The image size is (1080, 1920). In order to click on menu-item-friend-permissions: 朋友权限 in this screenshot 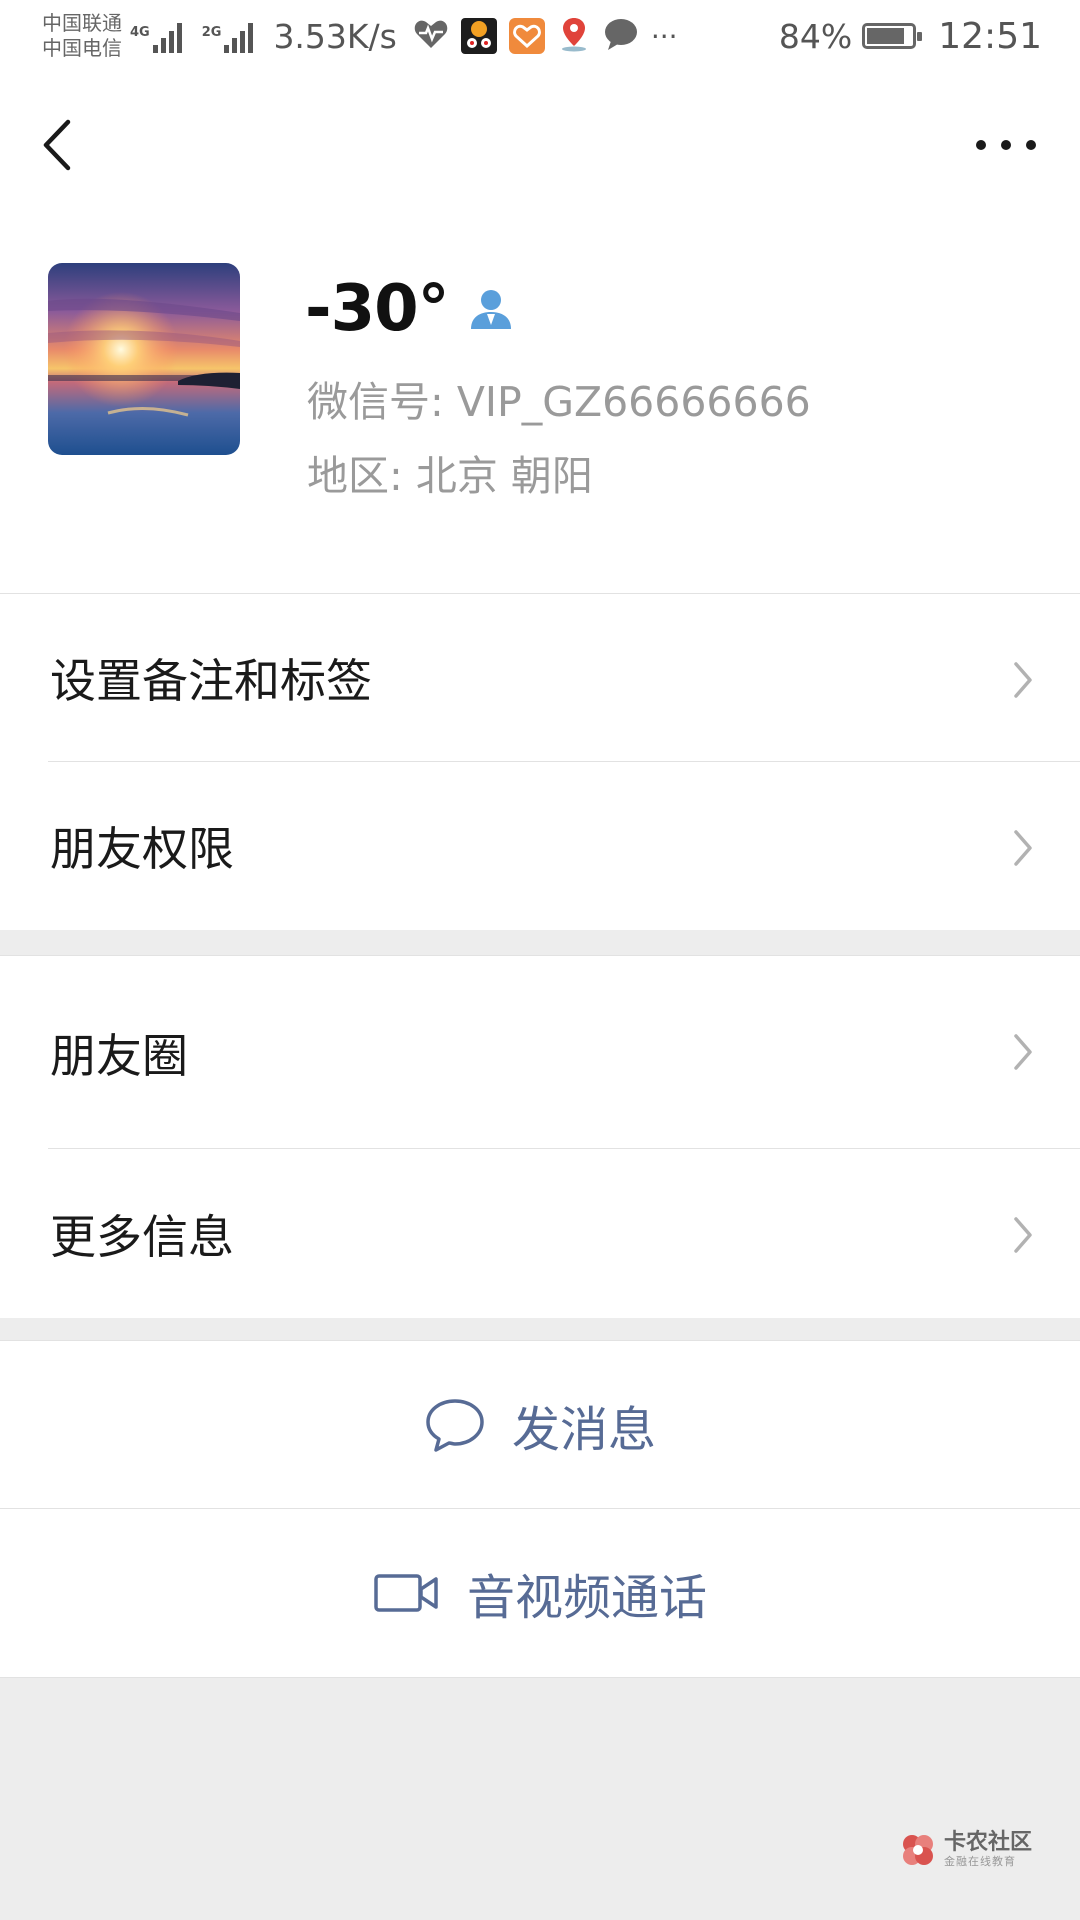, I will do `click(540, 846)`.